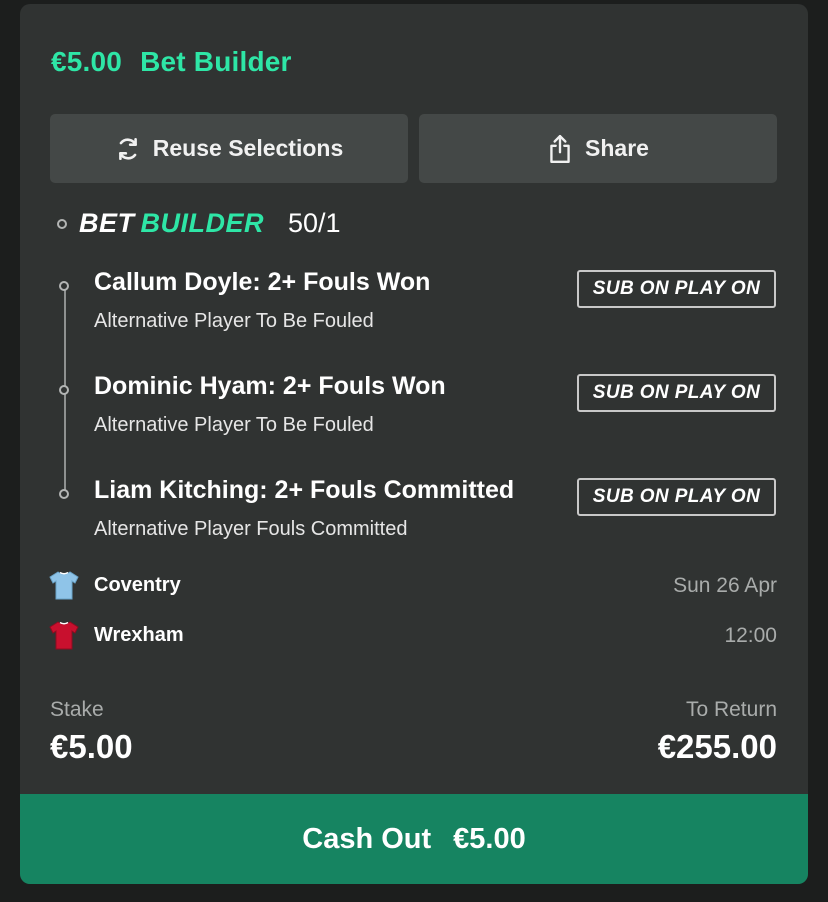  I want to click on selection-title: Dominic Hyam: 2+ Fouls Won, so click(270, 386).